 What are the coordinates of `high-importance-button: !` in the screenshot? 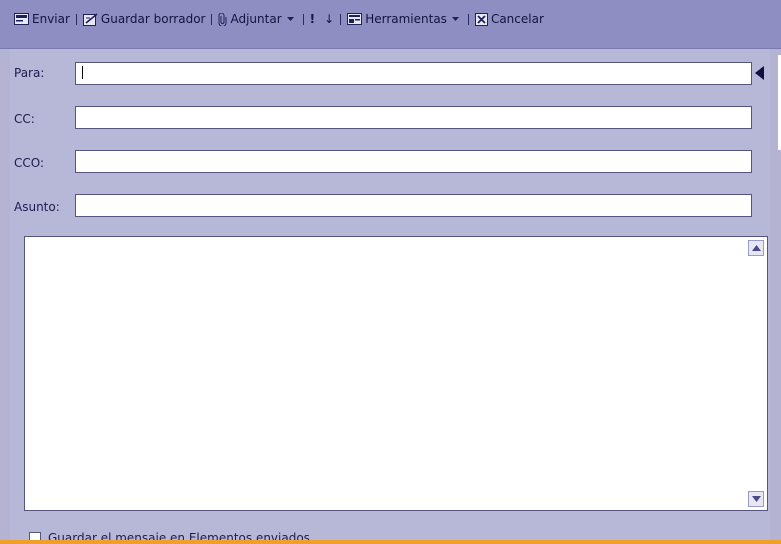 It's located at (312, 19).